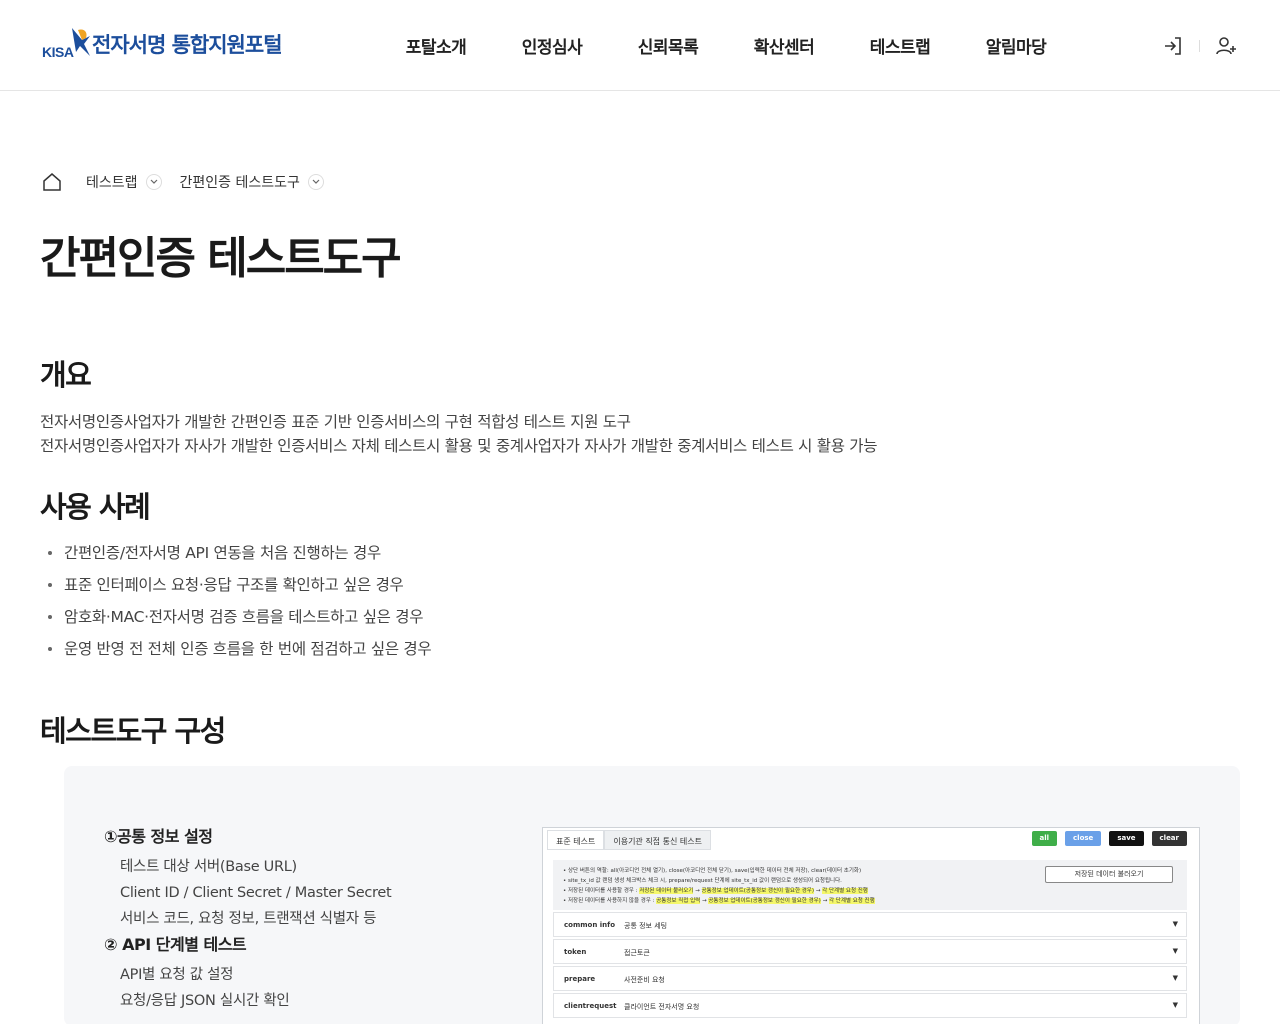 Image resolution: width=1280 pixels, height=1024 pixels. I want to click on login-button, so click(1173, 46).